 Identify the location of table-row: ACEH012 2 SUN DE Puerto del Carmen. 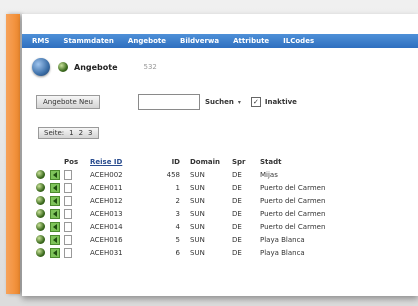
(193, 200).